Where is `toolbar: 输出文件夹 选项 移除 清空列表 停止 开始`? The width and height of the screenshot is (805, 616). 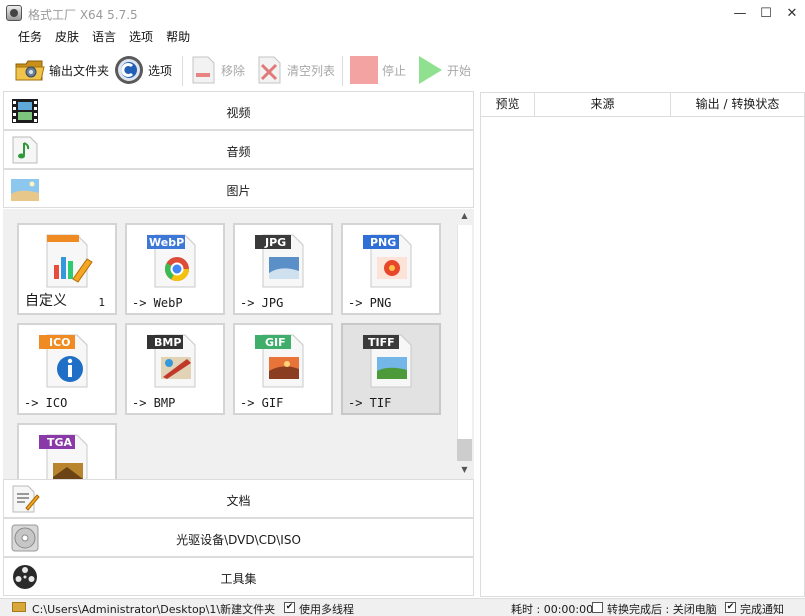
toolbar: 输出文件夹 选项 移除 清空列表 停止 开始 is located at coordinates (402, 70).